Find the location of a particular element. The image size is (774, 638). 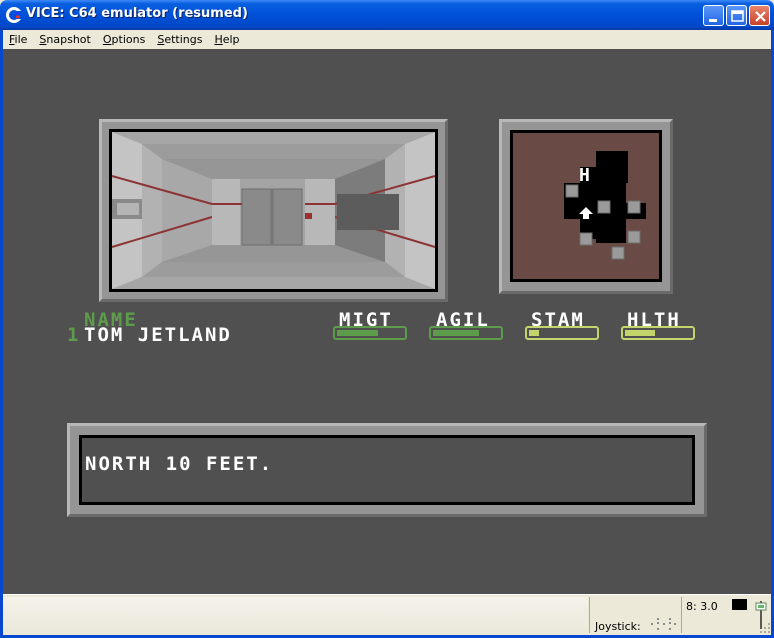

first-person-view-frame is located at coordinates (273, 210).